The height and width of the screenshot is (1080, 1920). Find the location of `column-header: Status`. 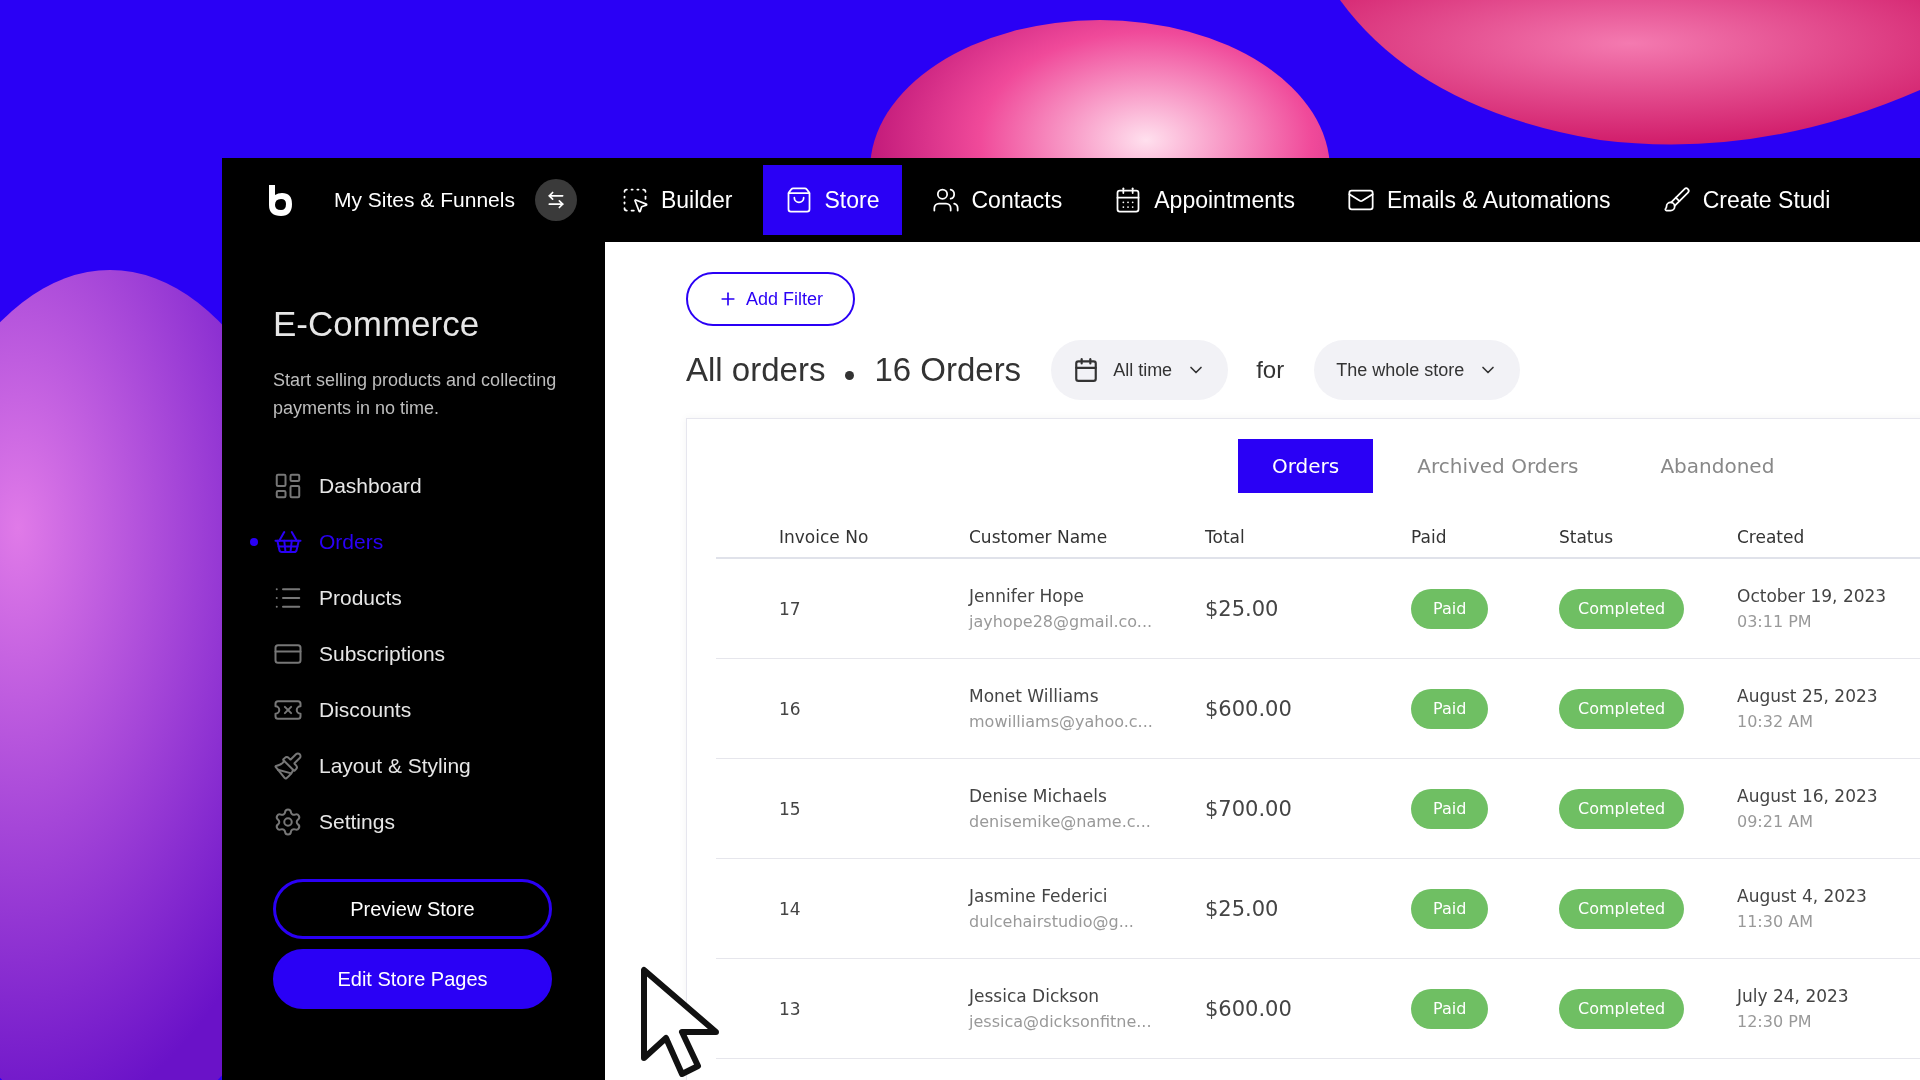

column-header: Status is located at coordinates (1587, 537).